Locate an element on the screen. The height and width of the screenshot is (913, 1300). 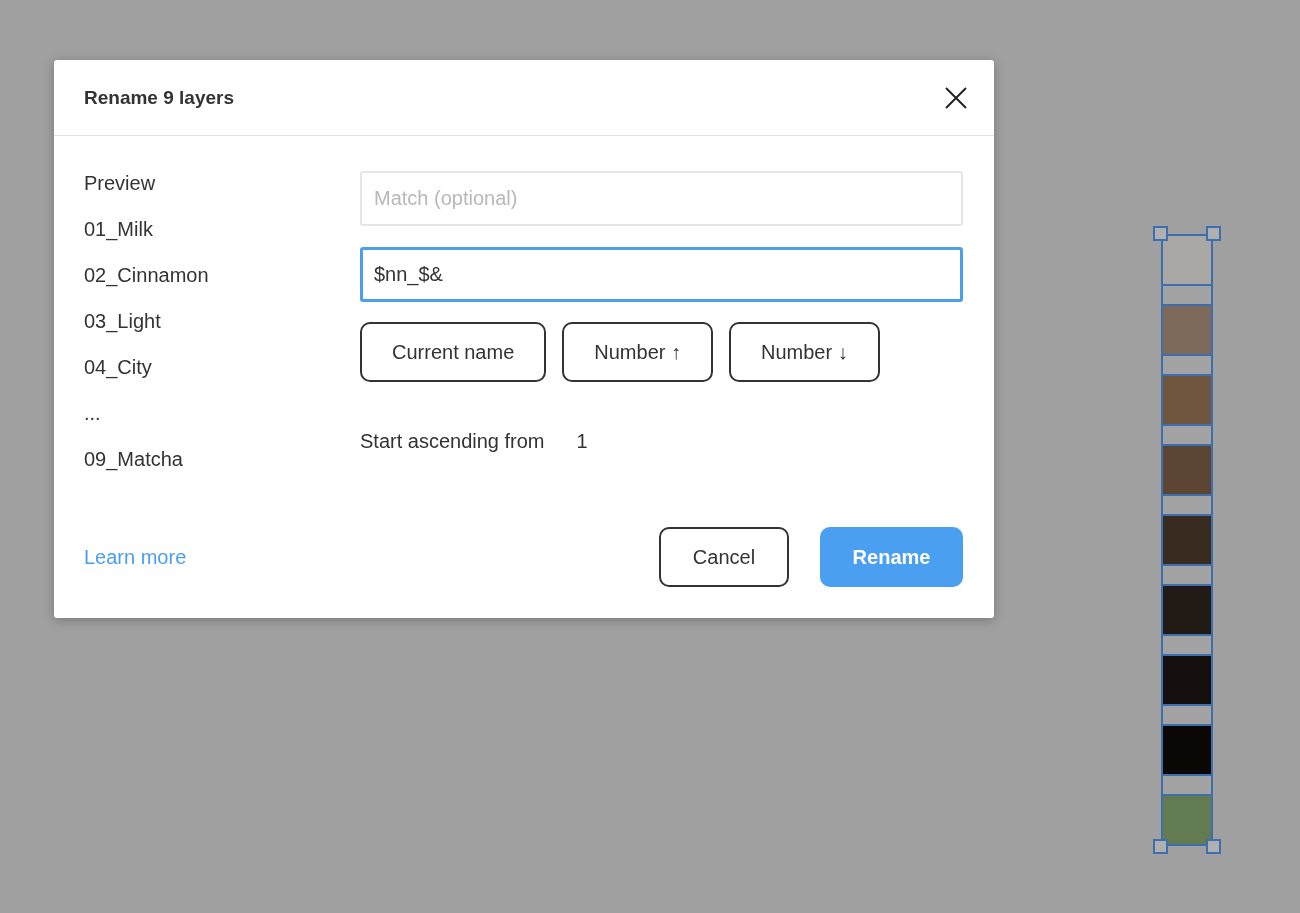
close-button is located at coordinates (956, 97).